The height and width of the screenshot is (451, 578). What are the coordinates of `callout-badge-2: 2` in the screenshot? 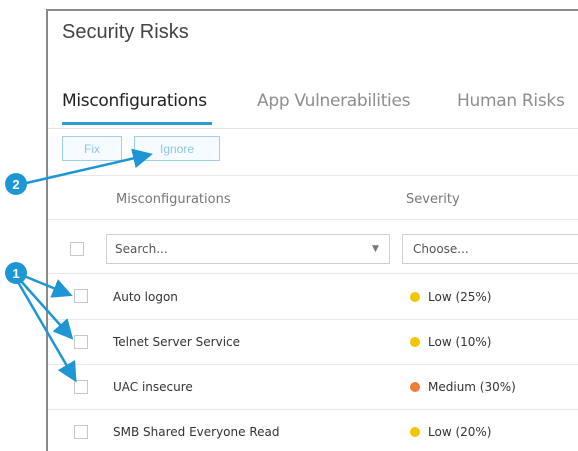 It's located at (16, 184).